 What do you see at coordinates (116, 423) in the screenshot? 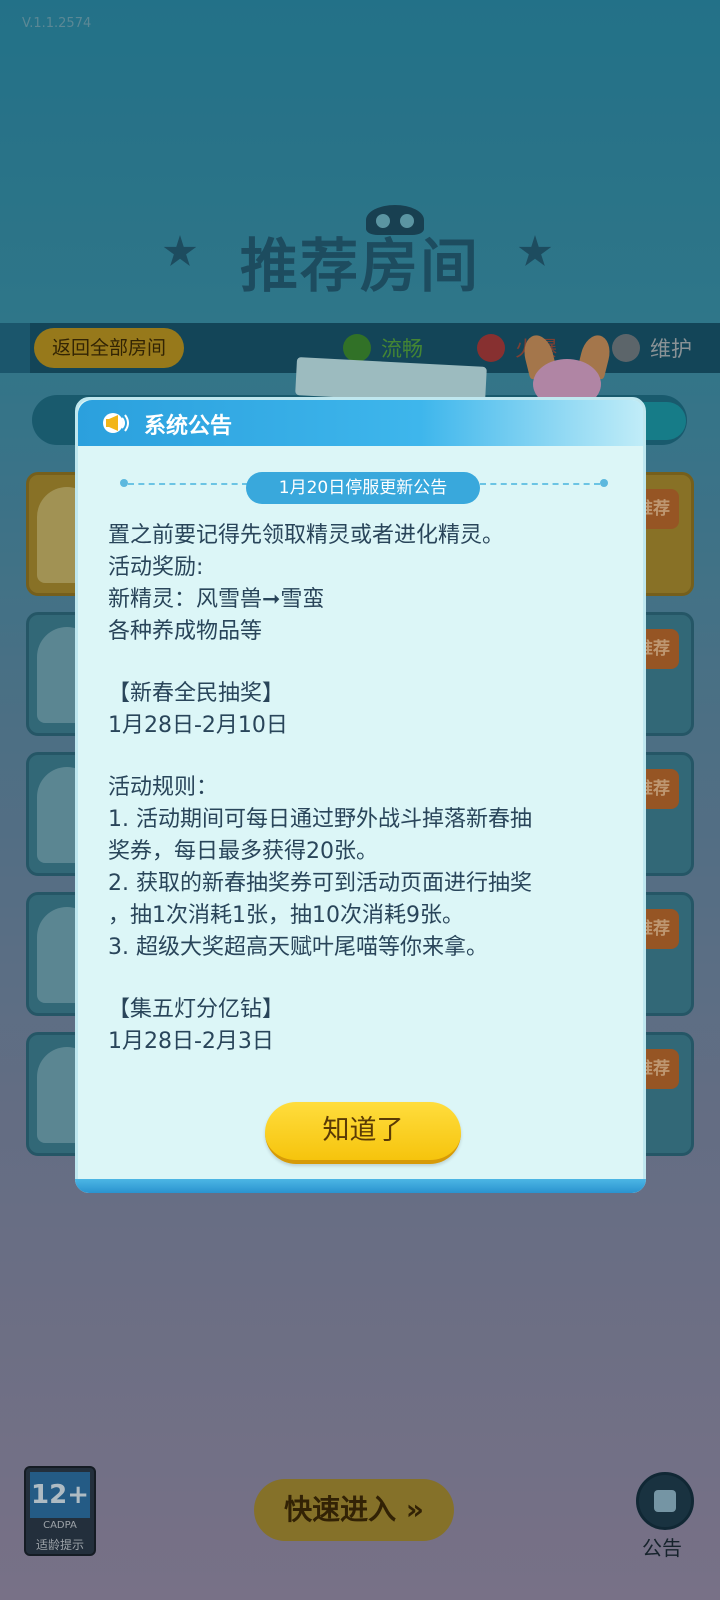
I see `megaphone-icon` at bounding box center [116, 423].